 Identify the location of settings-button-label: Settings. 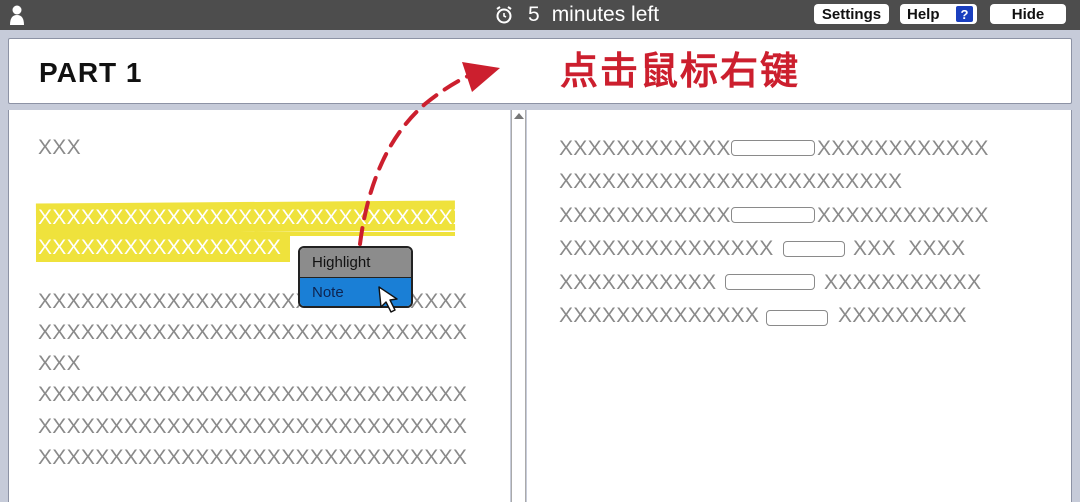
(851, 14).